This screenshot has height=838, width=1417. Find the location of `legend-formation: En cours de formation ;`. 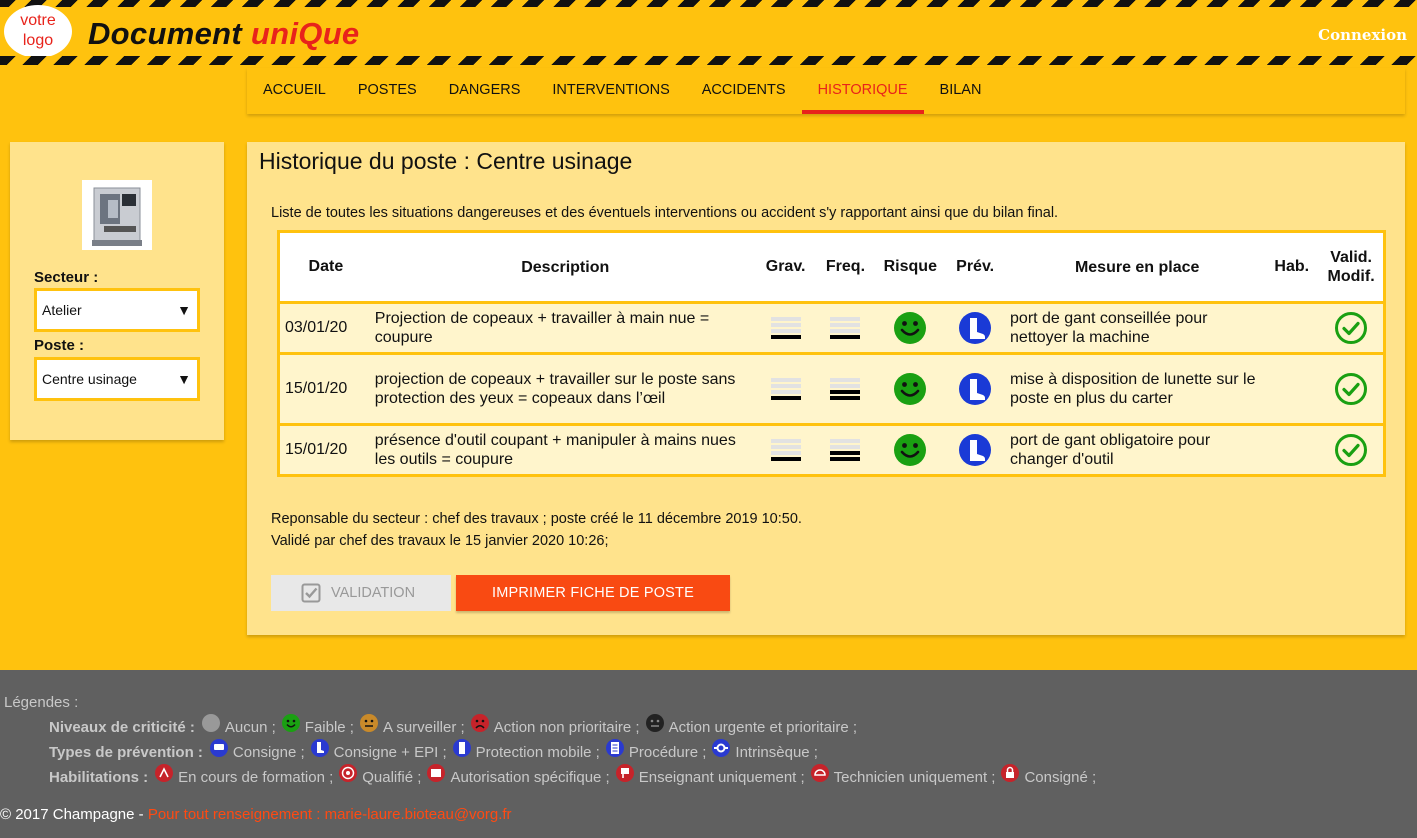

legend-formation: En cours de formation ; is located at coordinates (256, 777).